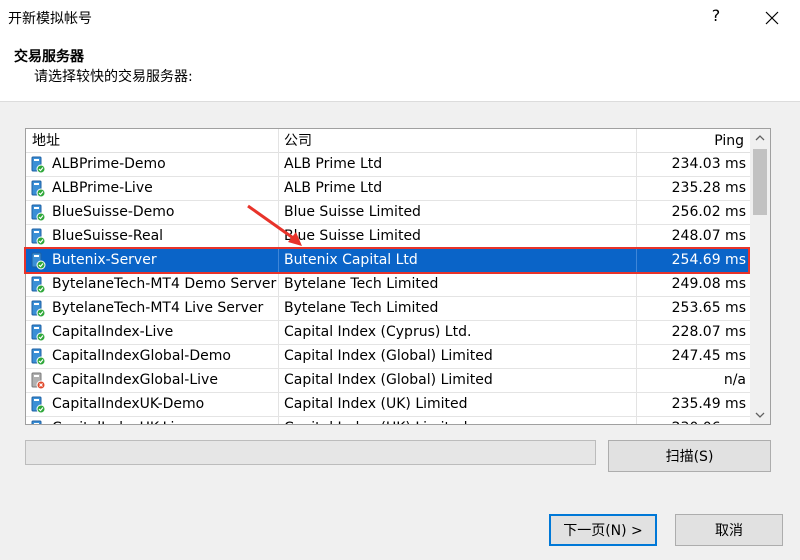  Describe the element at coordinates (49, 57) in the screenshot. I see `section-title: 交易服务器` at that location.